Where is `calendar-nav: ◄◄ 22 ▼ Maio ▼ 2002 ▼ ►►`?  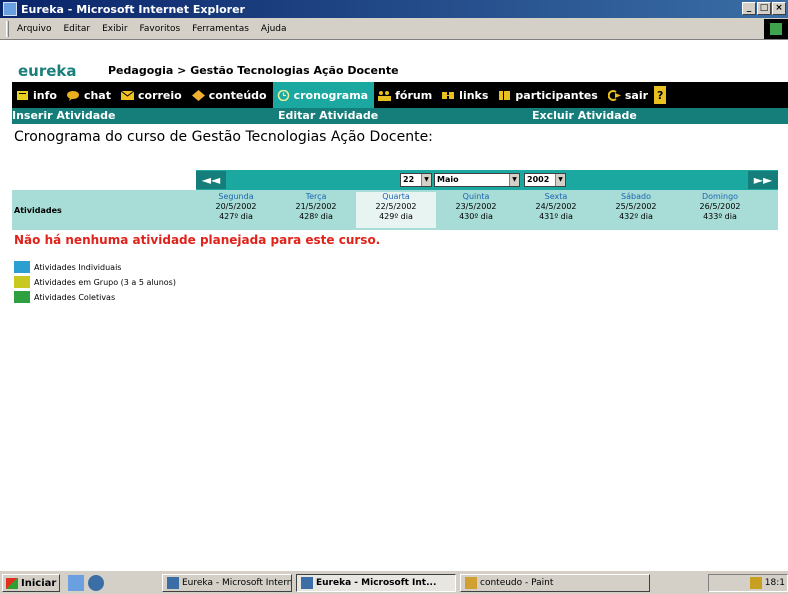
calendar-nav: ◄◄ 22 ▼ Maio ▼ 2002 ▼ ►► is located at coordinates (487, 180).